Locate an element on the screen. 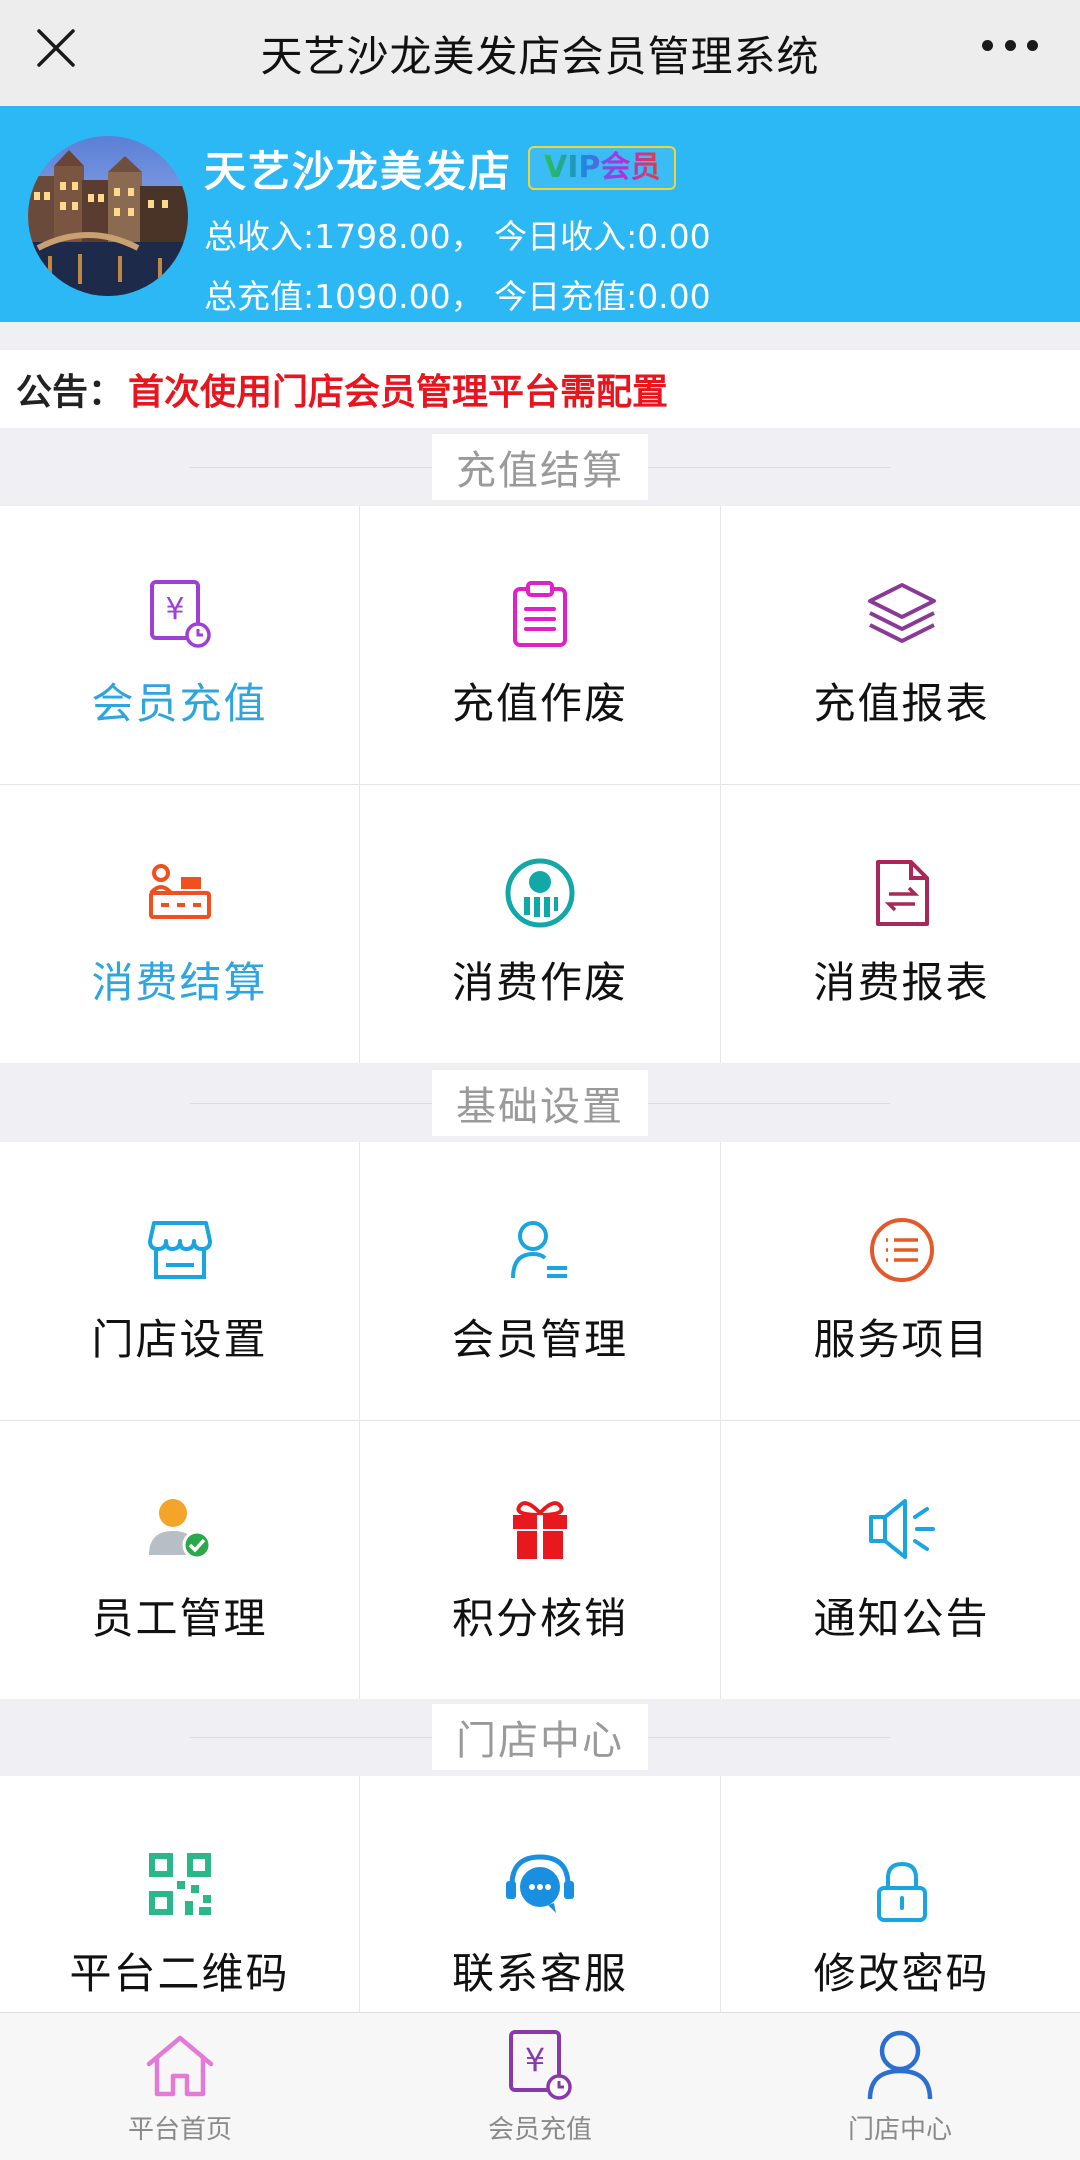 This screenshot has height=2160, width=1080. menu-label: 充值作废 is located at coordinates (539, 703).